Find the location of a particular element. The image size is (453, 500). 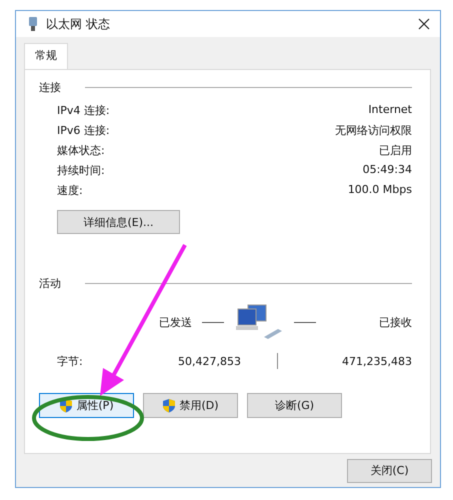

bytes-label: 字节: is located at coordinates (70, 361).